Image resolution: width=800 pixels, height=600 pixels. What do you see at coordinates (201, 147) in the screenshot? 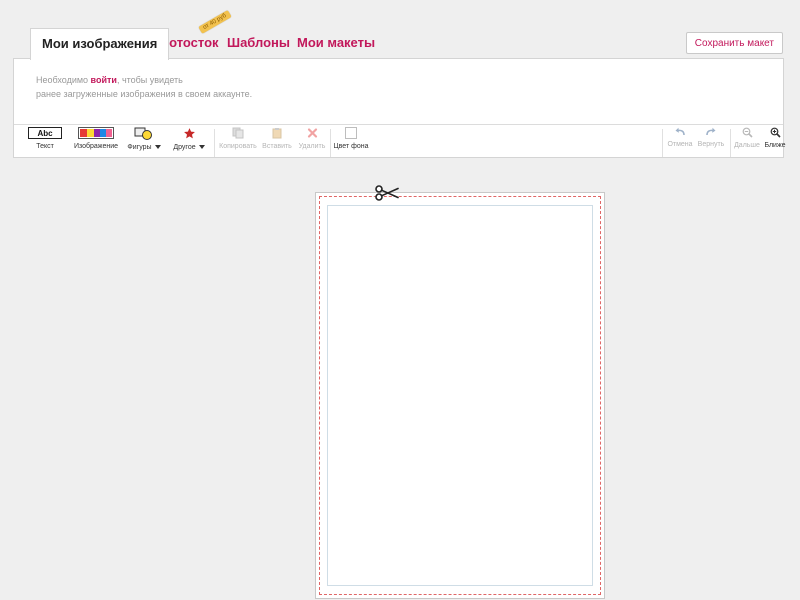
I see `other-caret-icon` at bounding box center [201, 147].